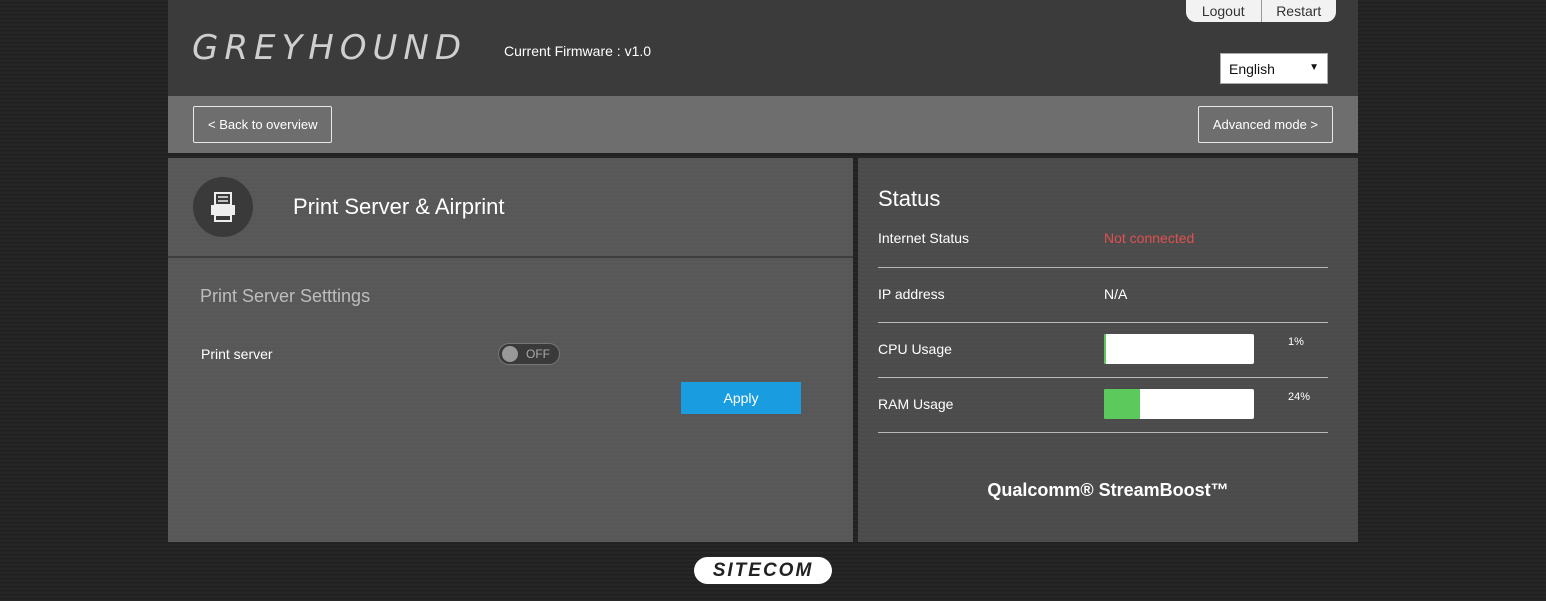 The width and height of the screenshot is (1546, 601). I want to click on cpu-usage-value: 1%, so click(1296, 342).